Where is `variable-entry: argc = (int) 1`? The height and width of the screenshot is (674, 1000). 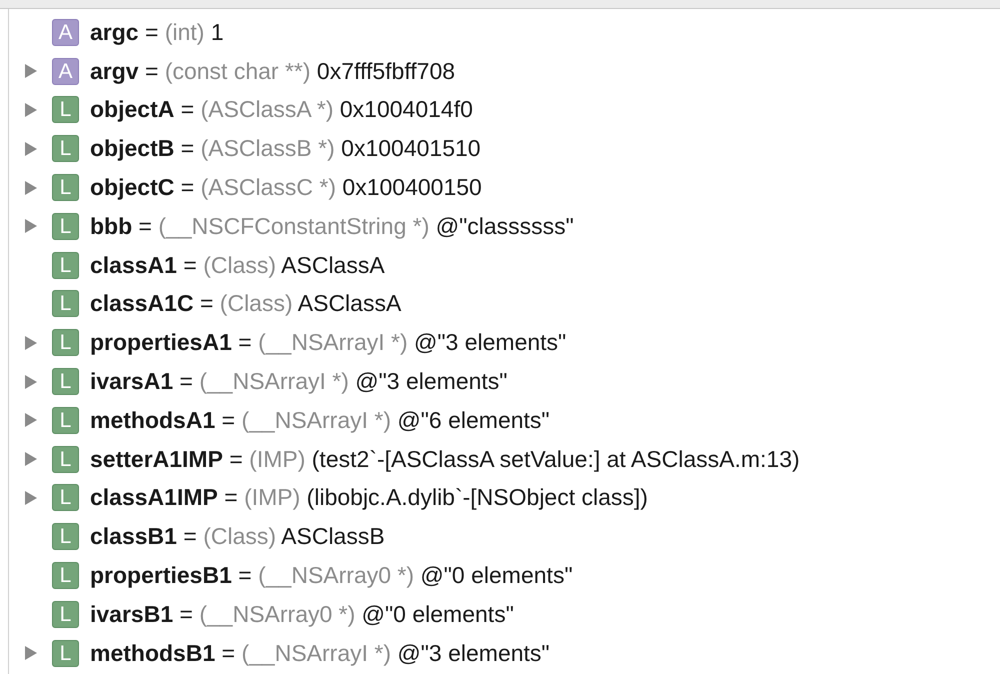
variable-entry: argc = (int) 1 is located at coordinates (157, 32).